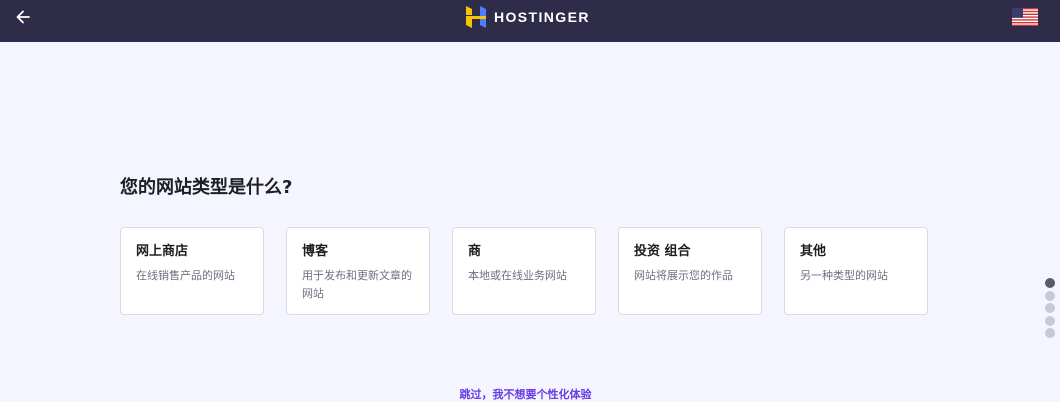 This screenshot has width=1060, height=402. Describe the element at coordinates (813, 251) in the screenshot. I see `option-title: 其他` at that location.